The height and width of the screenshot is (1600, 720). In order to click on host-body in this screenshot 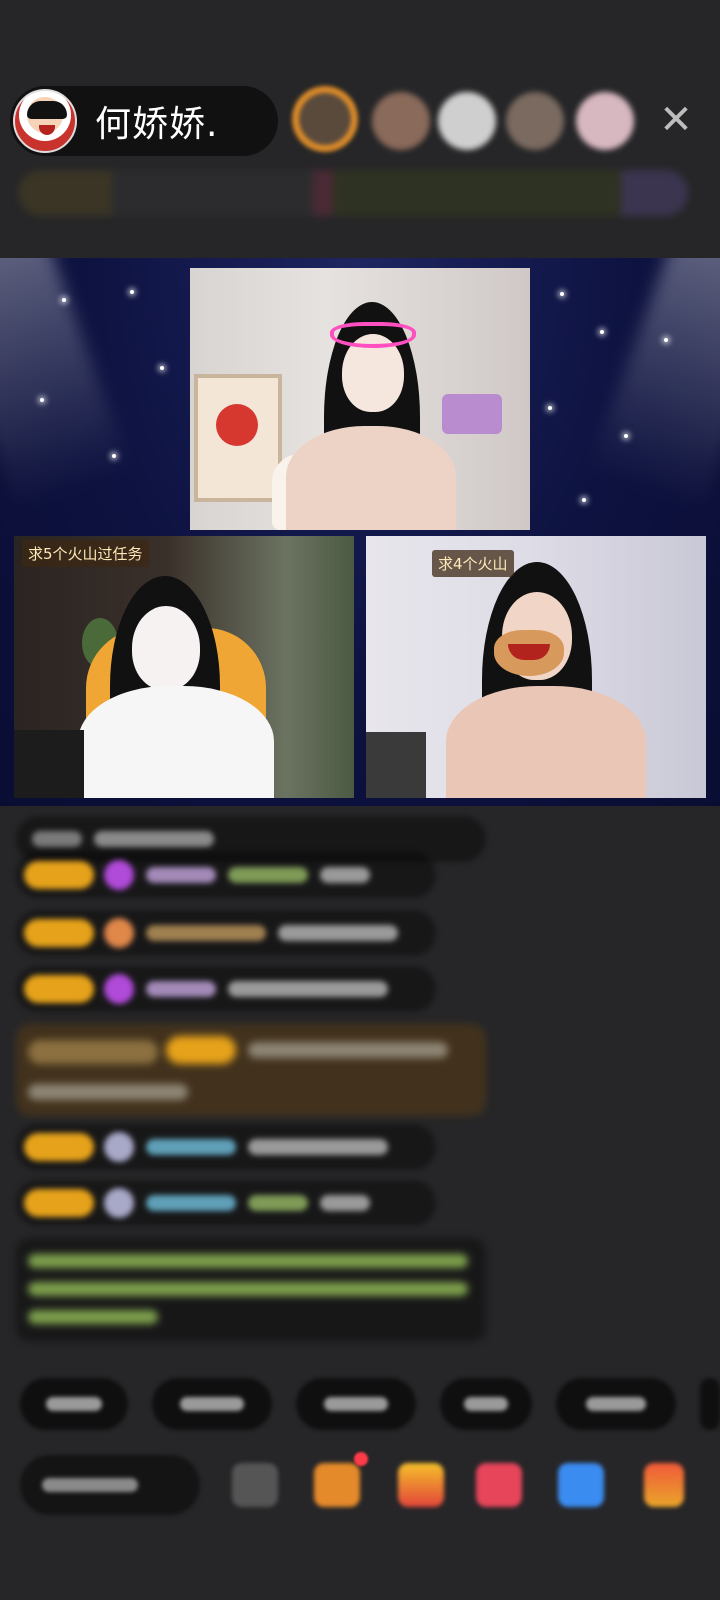, I will do `click(371, 478)`.